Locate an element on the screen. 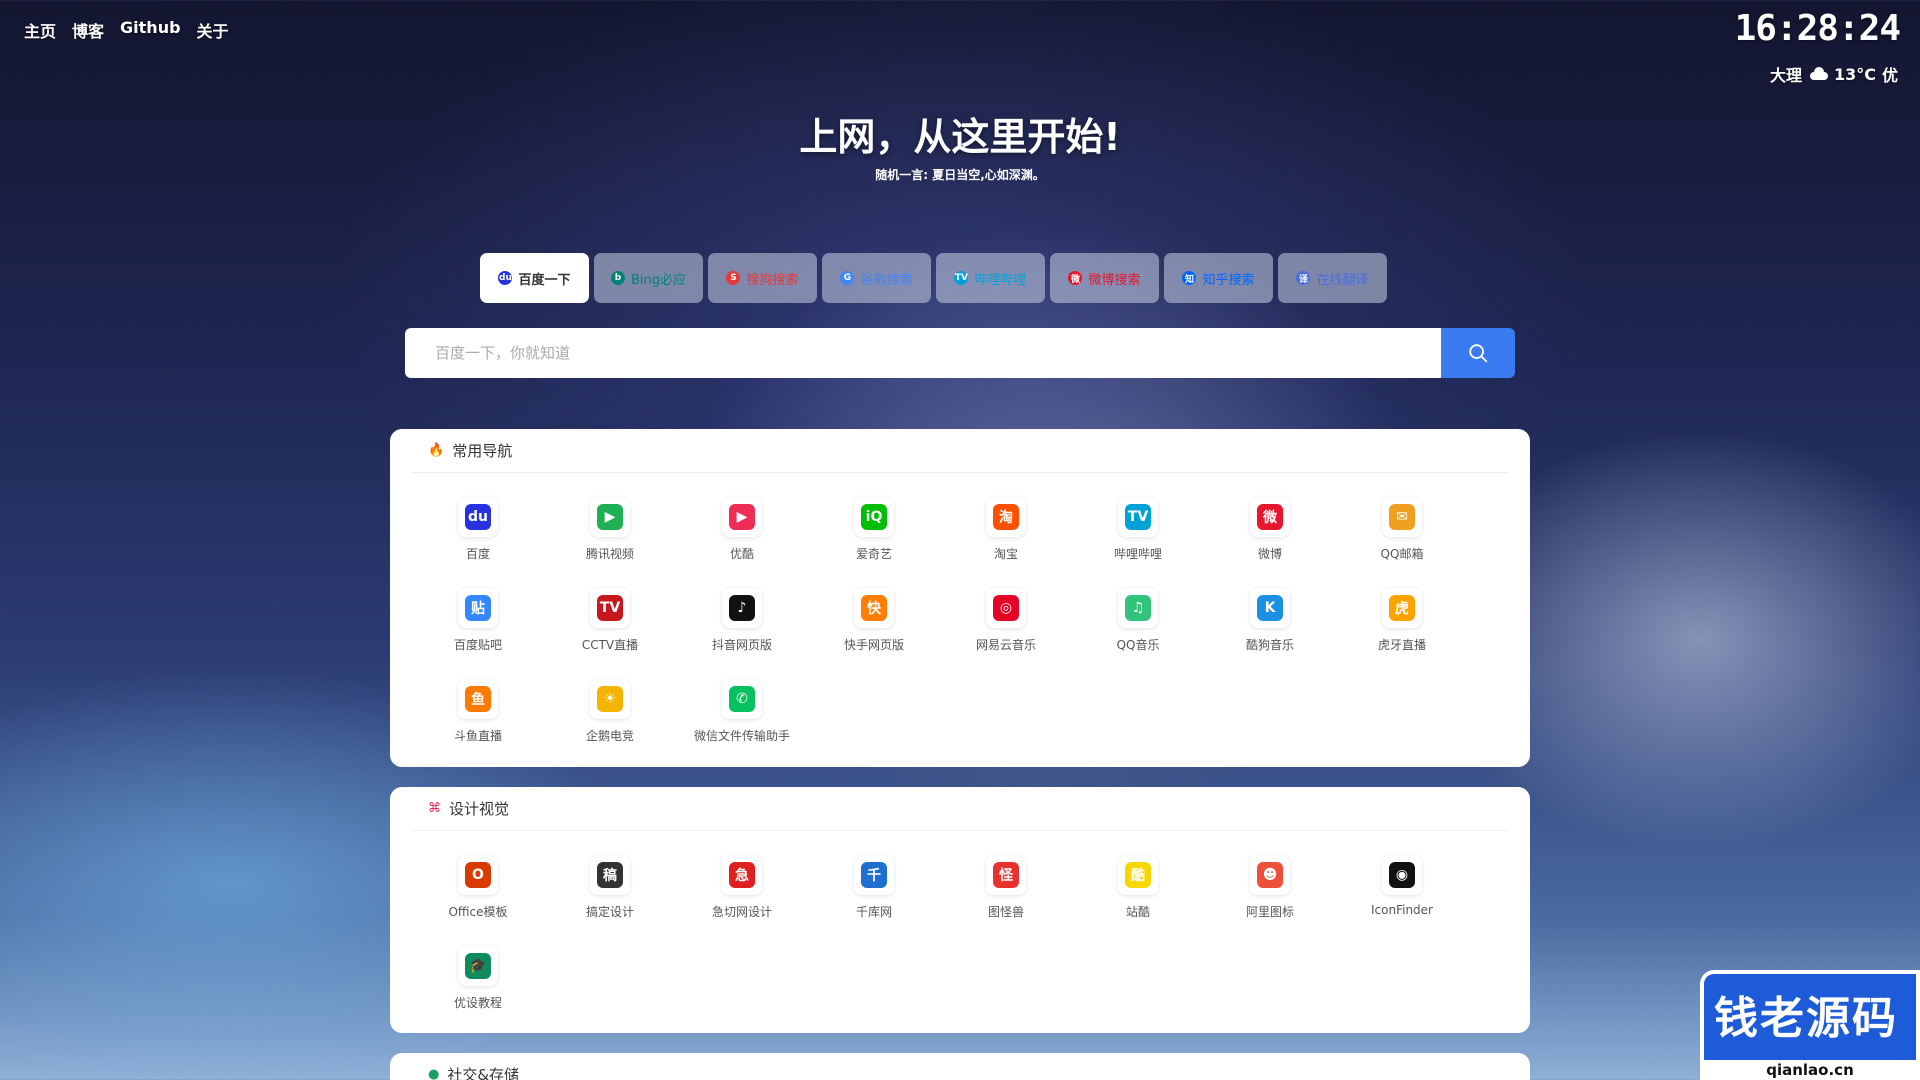 This screenshot has width=1920, height=1080. section-title: 社交&存储 is located at coordinates (483, 1073).